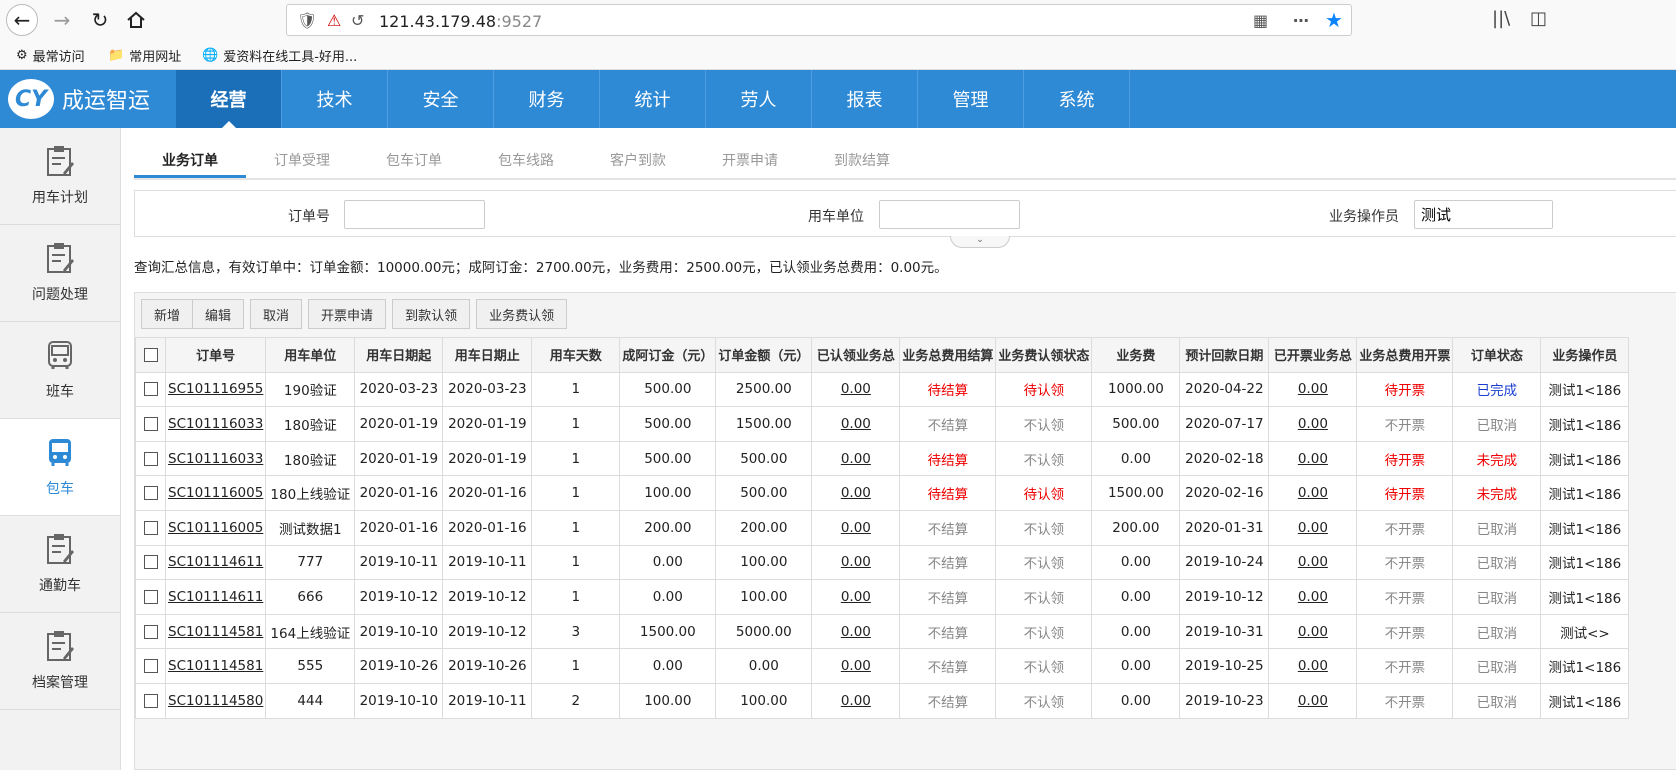 This screenshot has height=770, width=1676. Describe the element at coordinates (547, 99) in the screenshot. I see `top-nav-item: 财务` at that location.